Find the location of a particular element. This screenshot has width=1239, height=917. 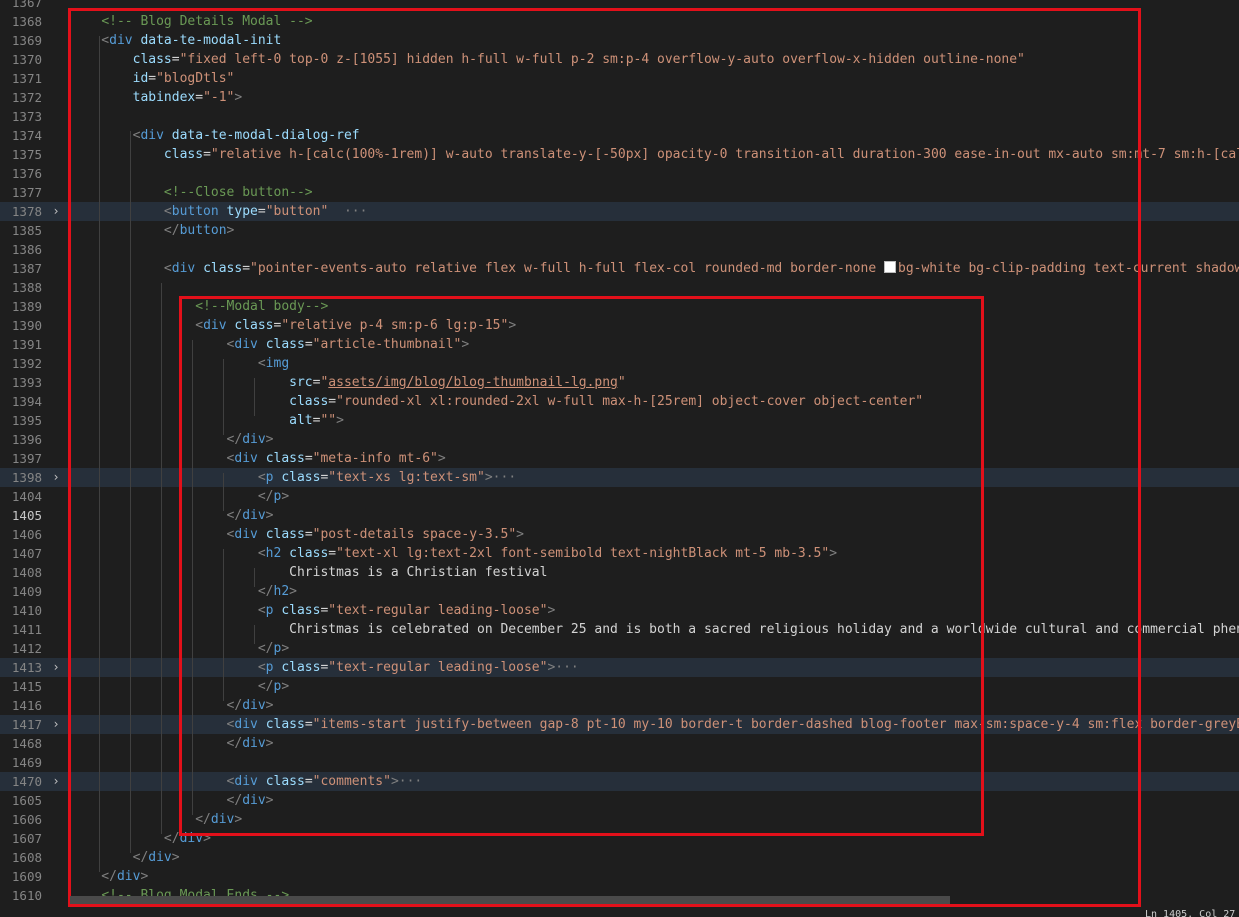

code-line: 1405 </div> is located at coordinates (619, 515).